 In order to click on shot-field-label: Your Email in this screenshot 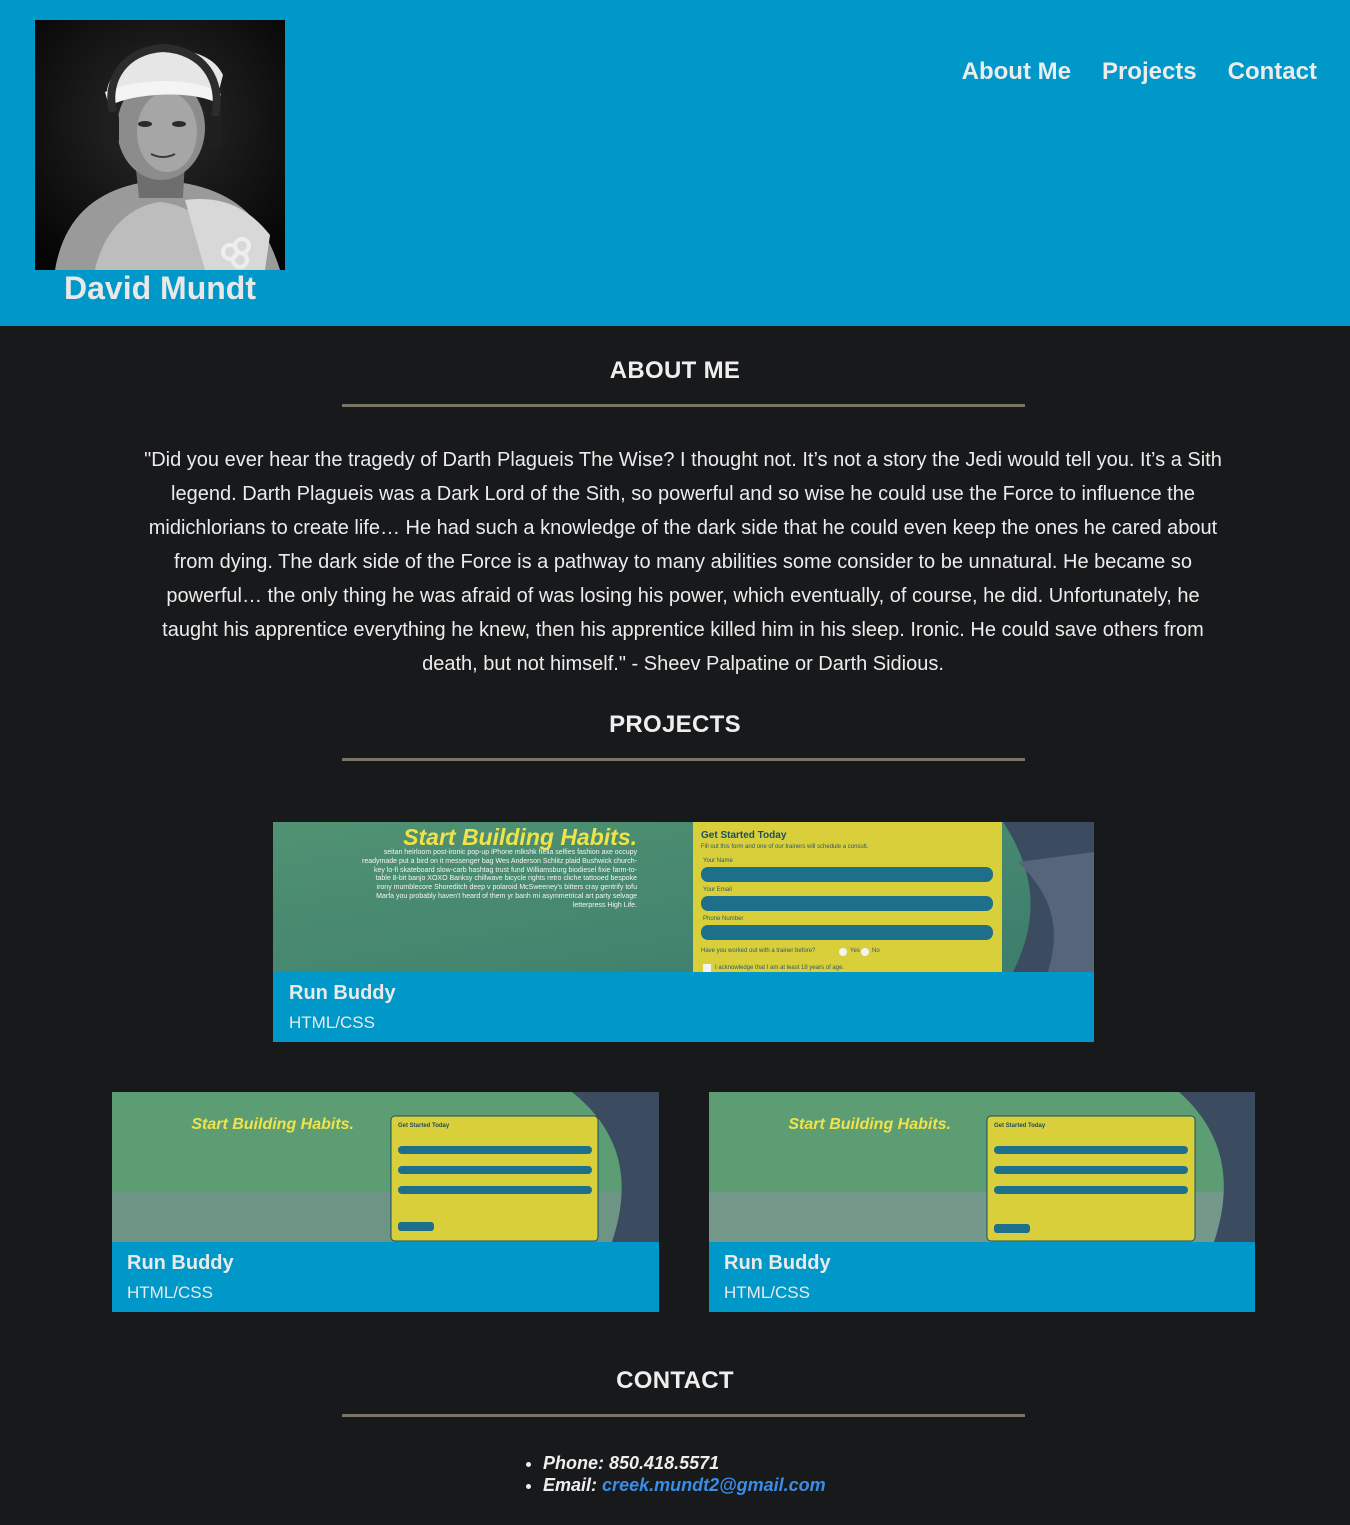, I will do `click(717, 890)`.